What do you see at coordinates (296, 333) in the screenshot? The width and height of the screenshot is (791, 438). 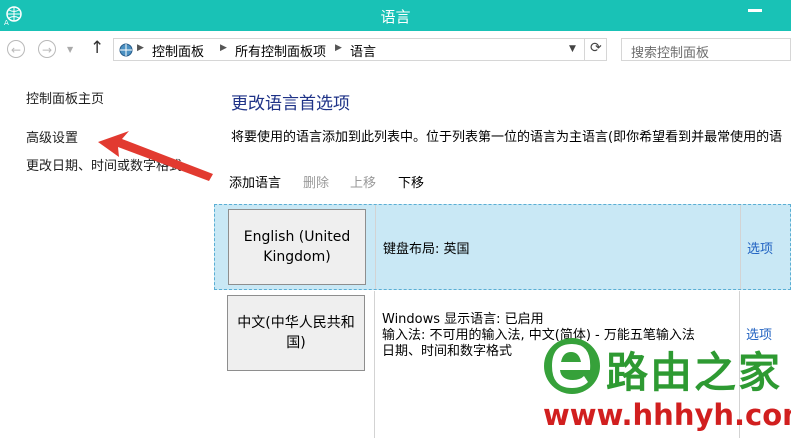 I see `language-tile-chinese: 中文(中华人民共和国)` at bounding box center [296, 333].